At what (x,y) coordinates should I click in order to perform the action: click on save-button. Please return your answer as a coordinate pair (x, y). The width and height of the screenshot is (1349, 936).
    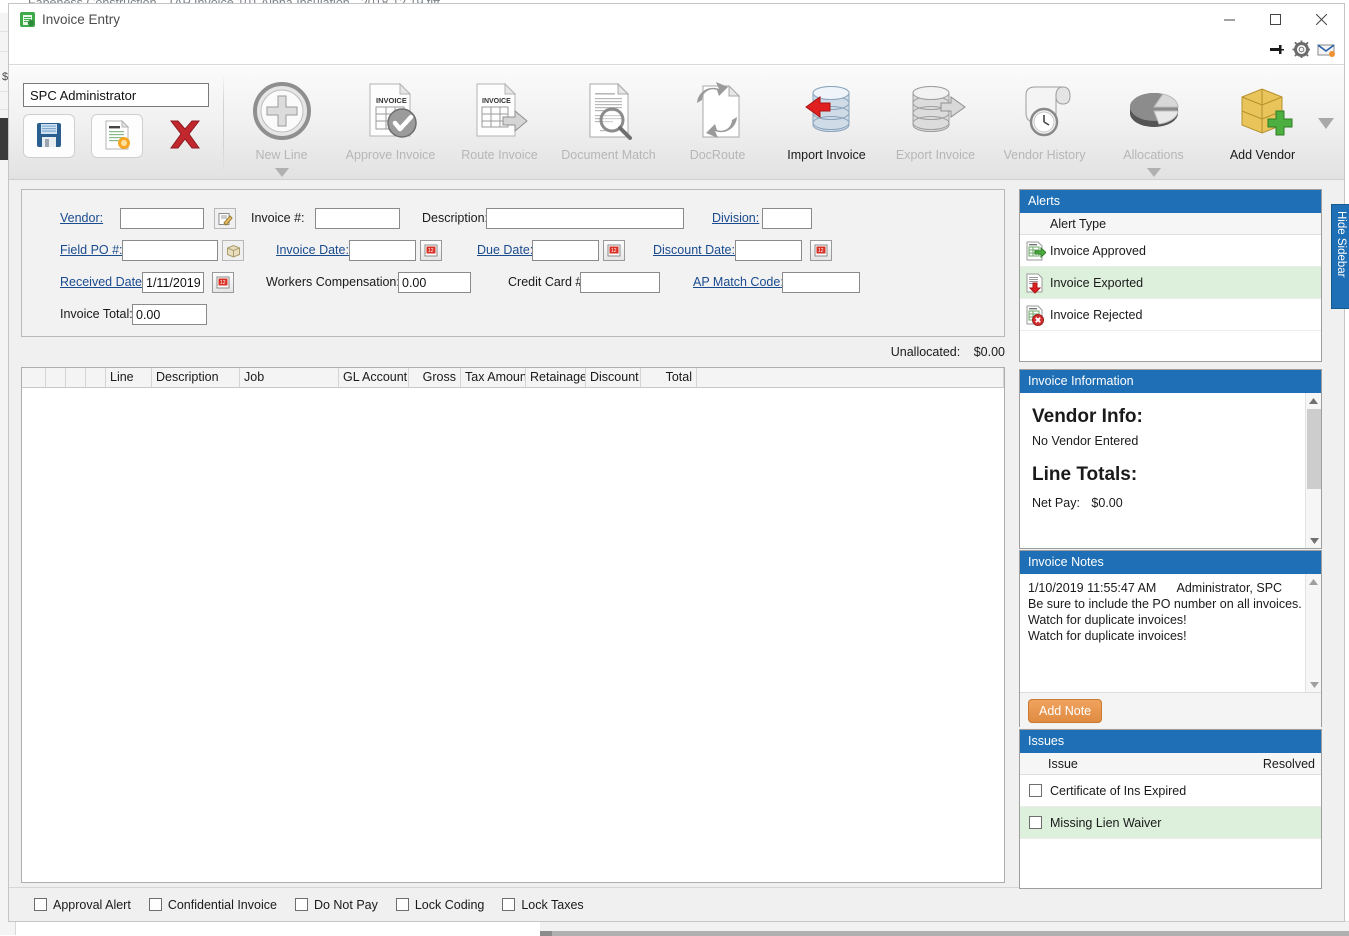
    Looking at the image, I should click on (49, 136).